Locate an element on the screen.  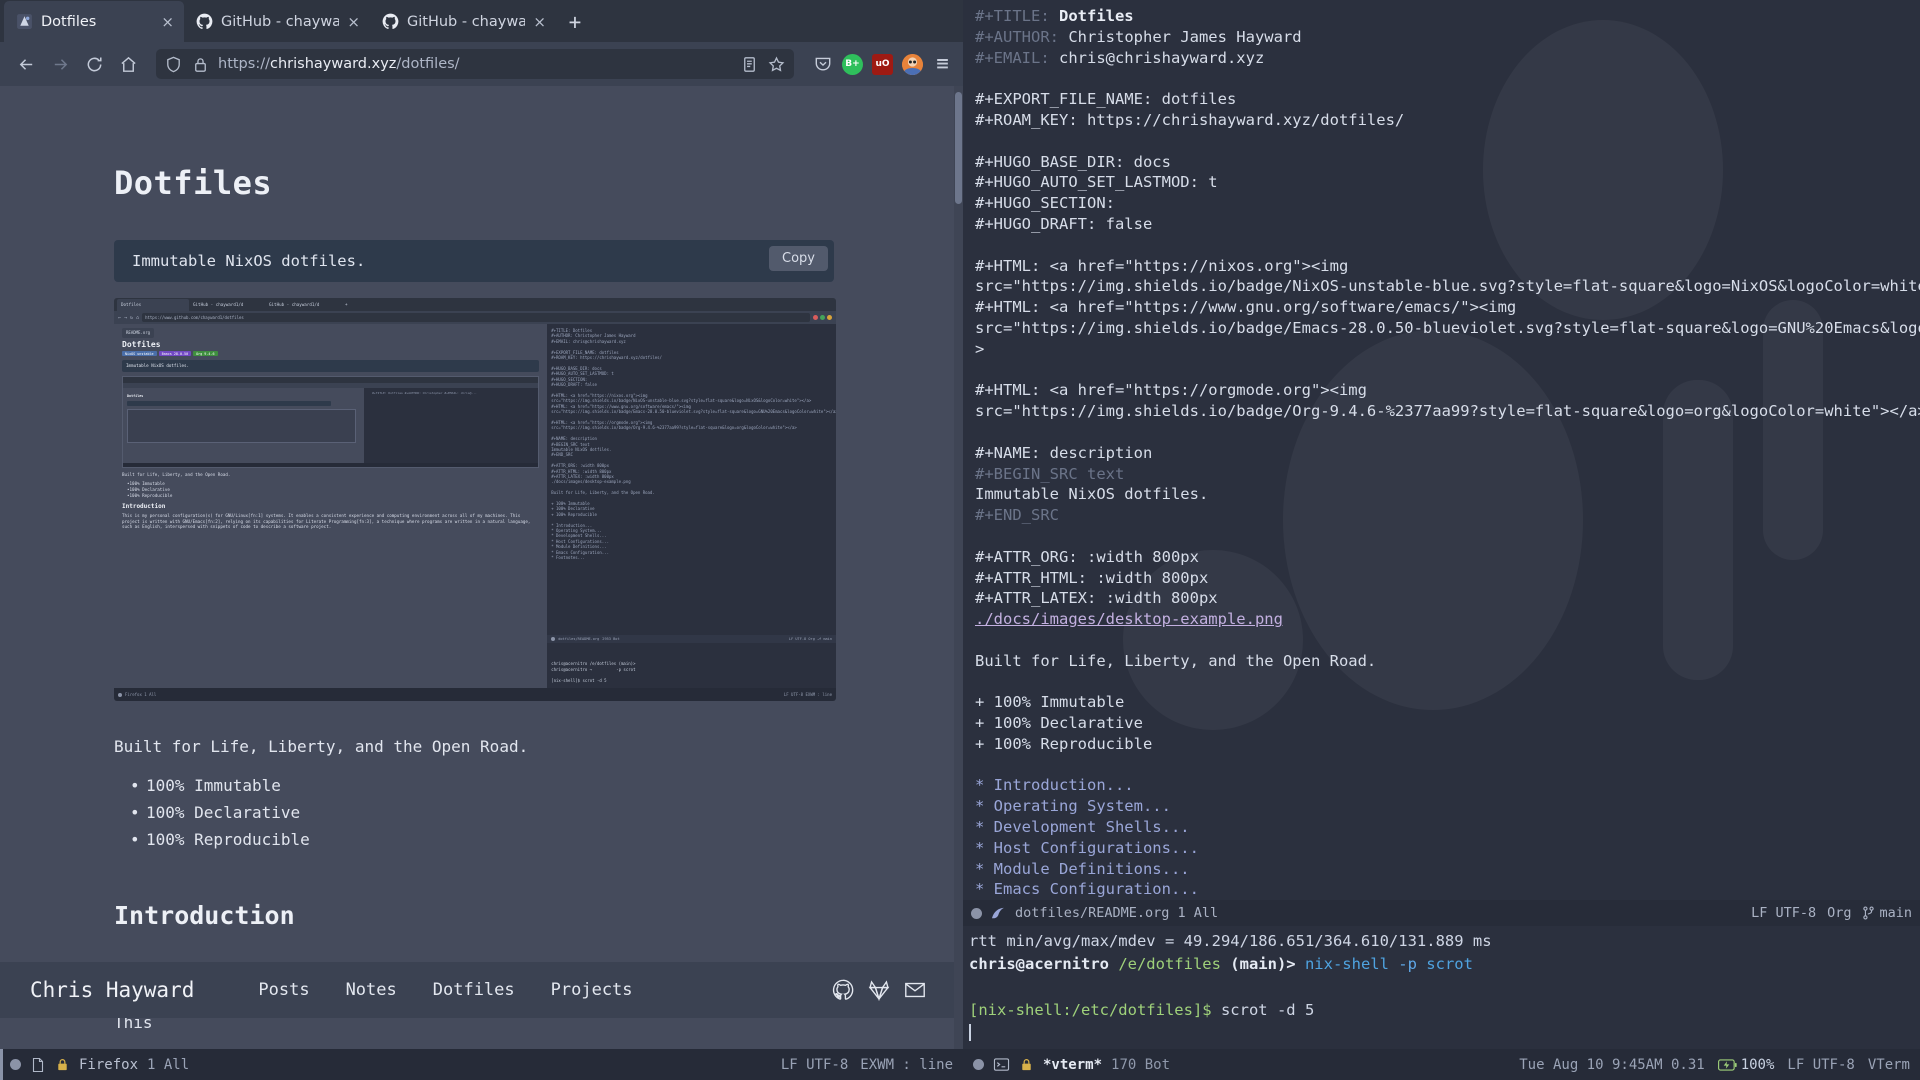
modeline-accent-bar is located at coordinates (1, 1064).